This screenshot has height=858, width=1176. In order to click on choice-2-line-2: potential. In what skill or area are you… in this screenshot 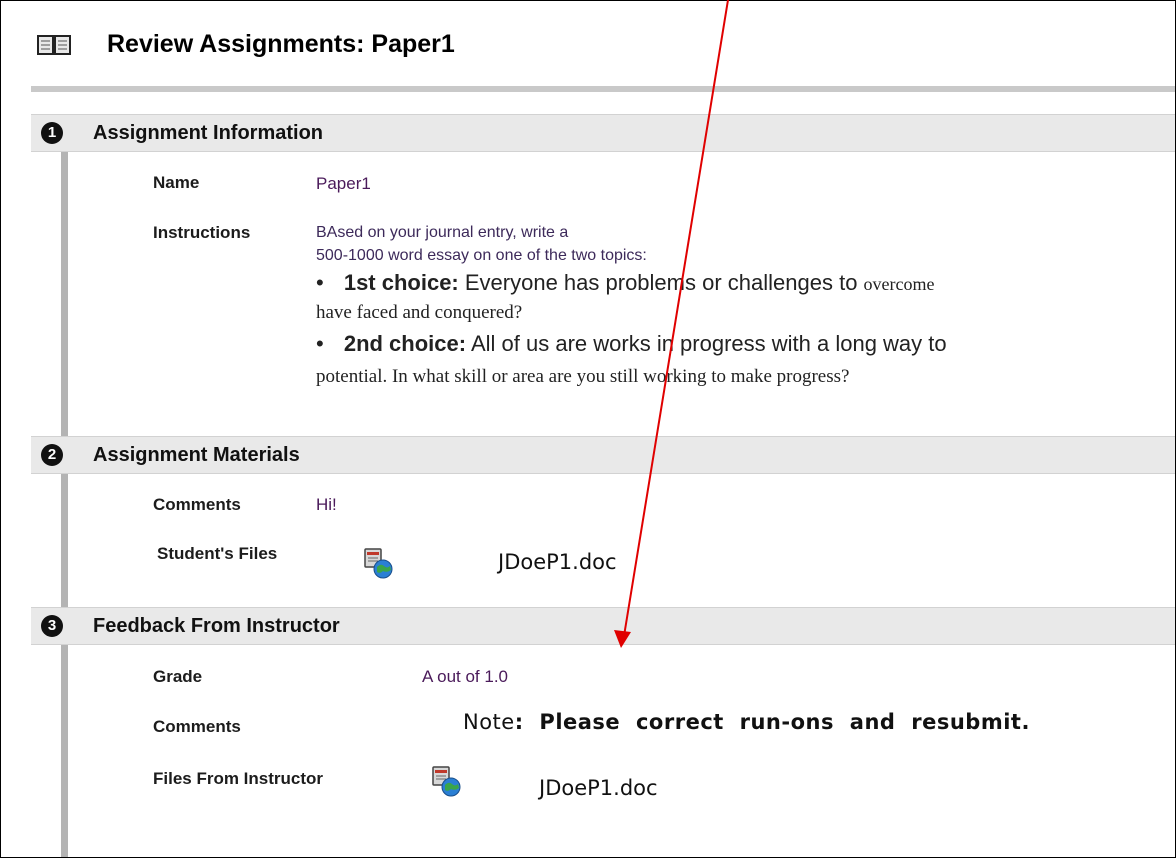, I will do `click(583, 376)`.